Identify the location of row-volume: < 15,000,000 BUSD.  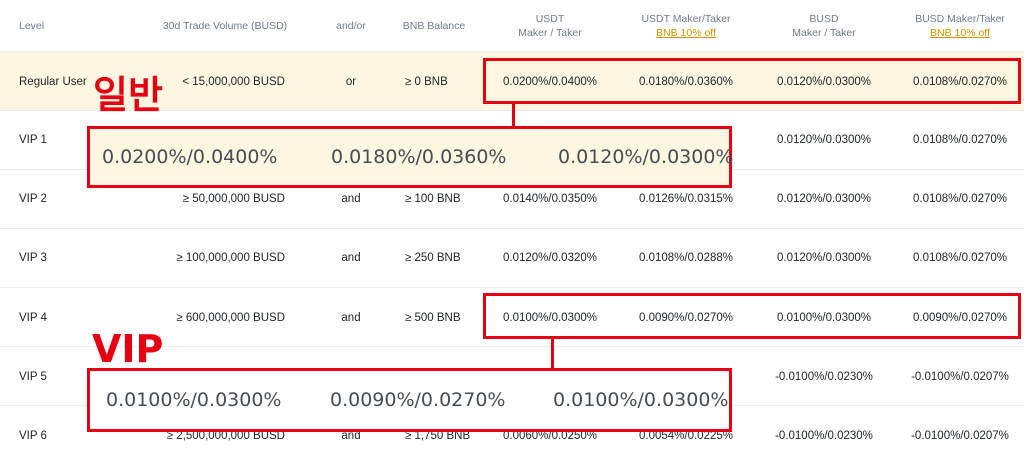
(233, 82).